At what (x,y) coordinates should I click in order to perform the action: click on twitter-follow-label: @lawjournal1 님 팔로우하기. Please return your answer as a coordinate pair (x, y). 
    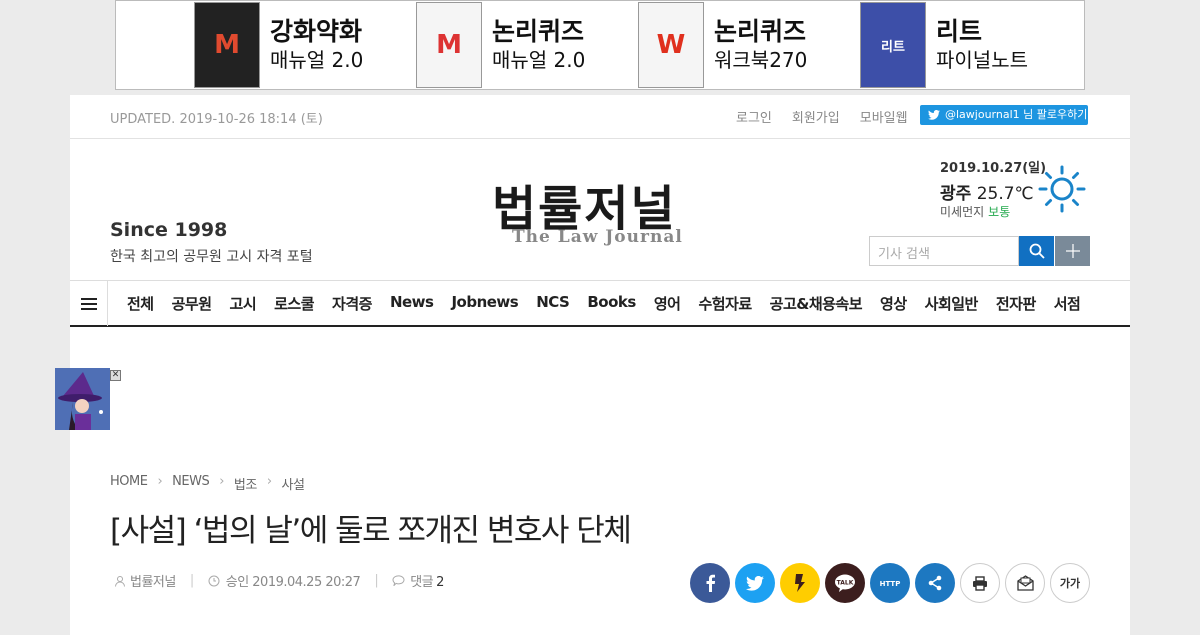
    Looking at the image, I should click on (1016, 114).